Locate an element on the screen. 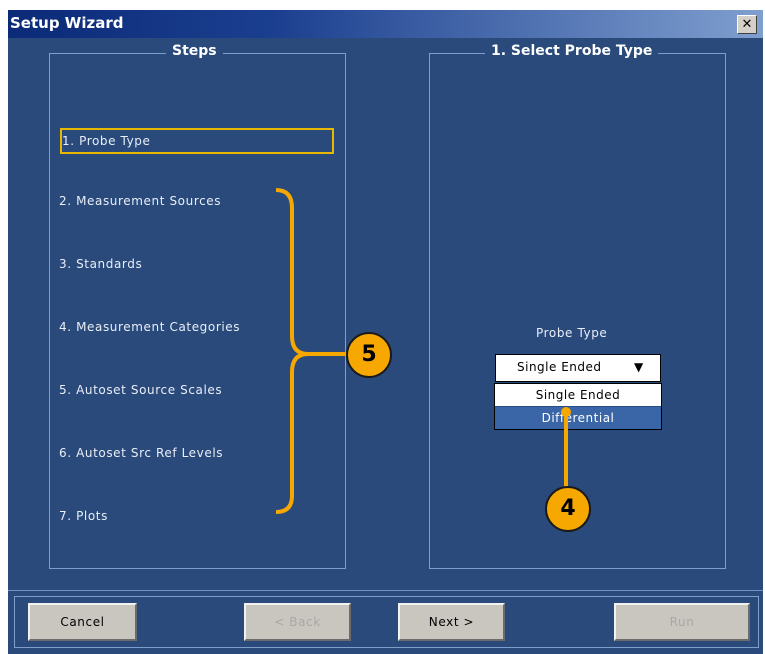 This screenshot has height=654, width=765. dropdown-callout-line is located at coordinates (566, 452).